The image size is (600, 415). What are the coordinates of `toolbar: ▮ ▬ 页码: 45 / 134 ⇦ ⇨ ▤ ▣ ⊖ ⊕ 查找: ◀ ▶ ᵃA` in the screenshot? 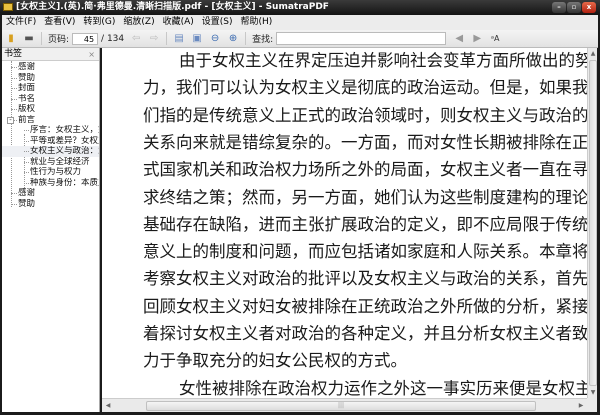 It's located at (300, 39).